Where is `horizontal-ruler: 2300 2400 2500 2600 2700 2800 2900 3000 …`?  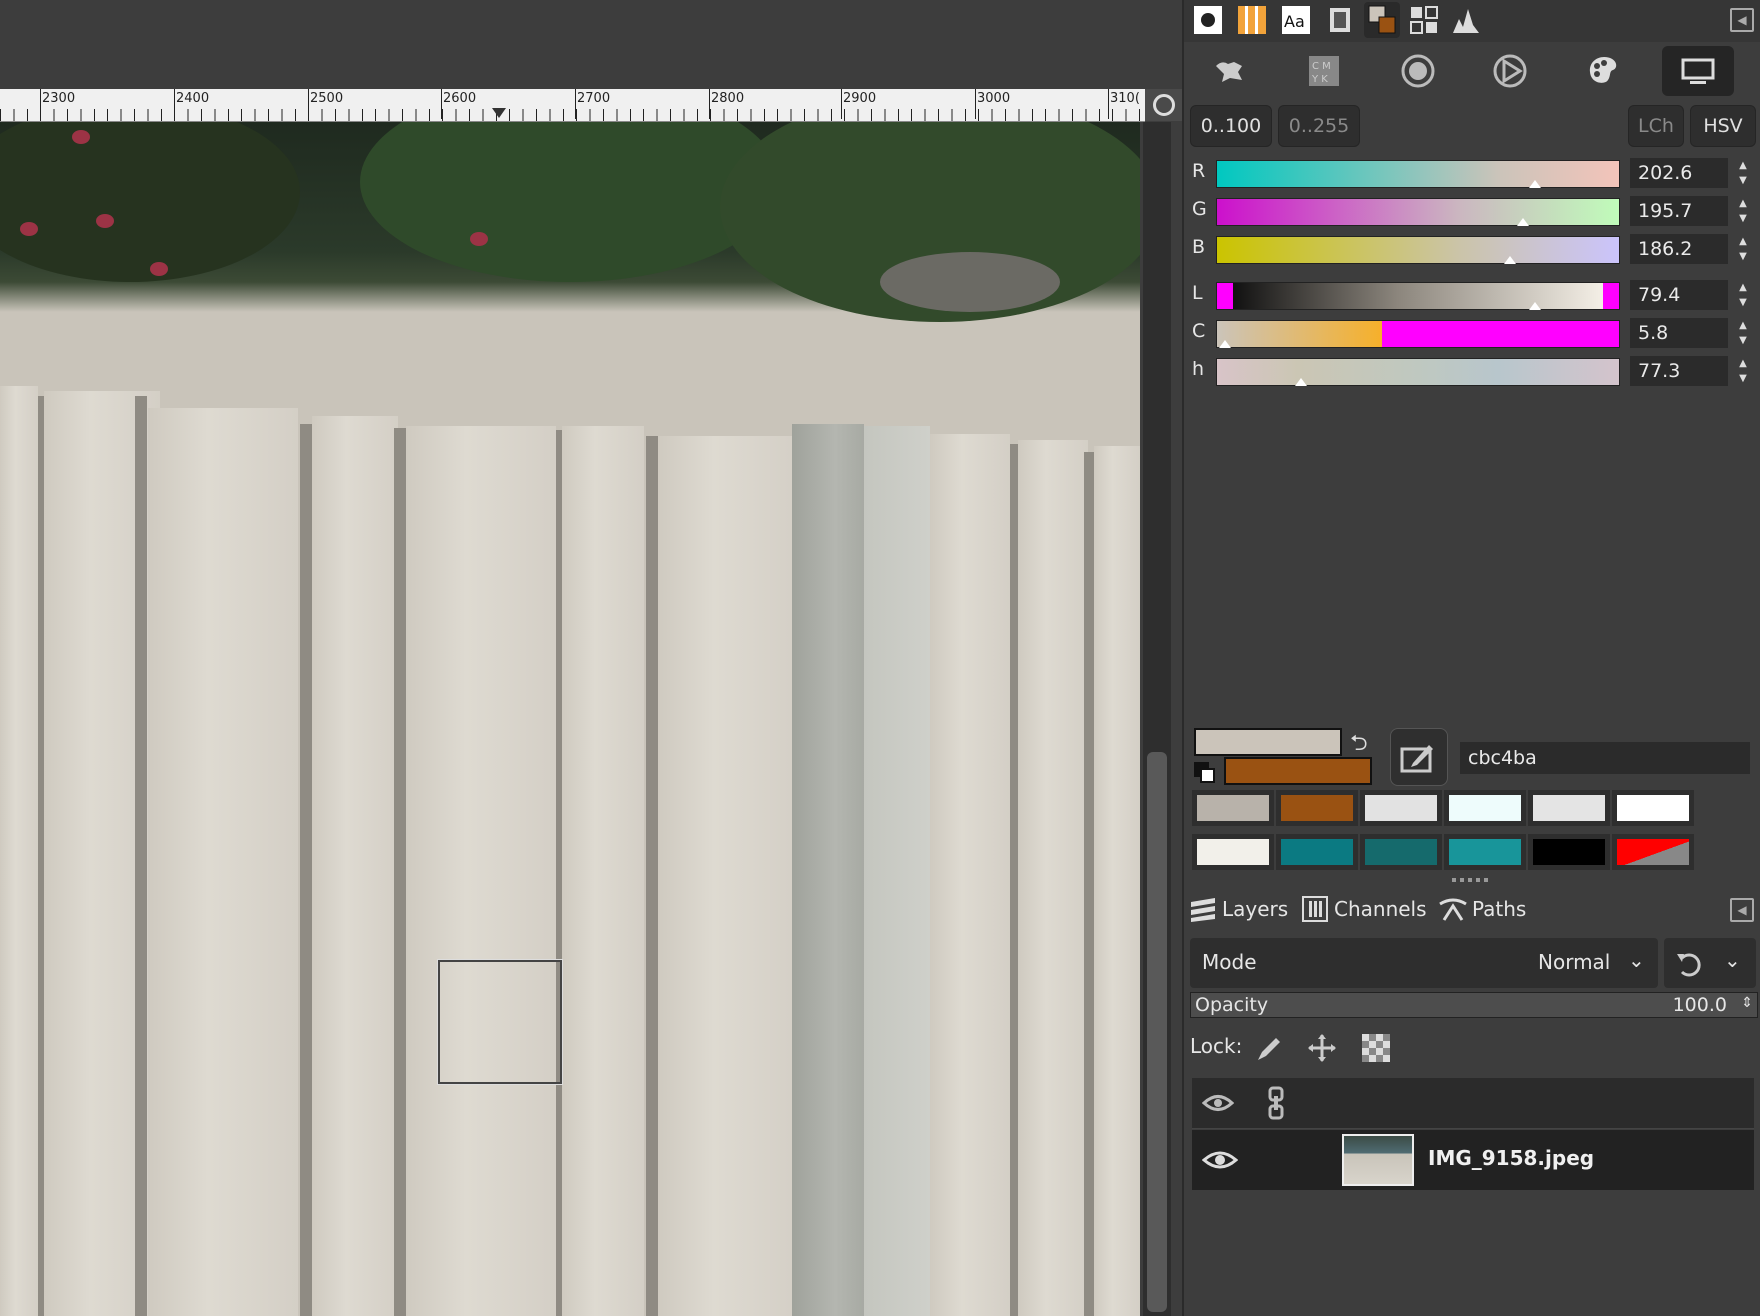 horizontal-ruler: 2300 2400 2500 2600 2700 2800 2900 3000 … is located at coordinates (572, 105).